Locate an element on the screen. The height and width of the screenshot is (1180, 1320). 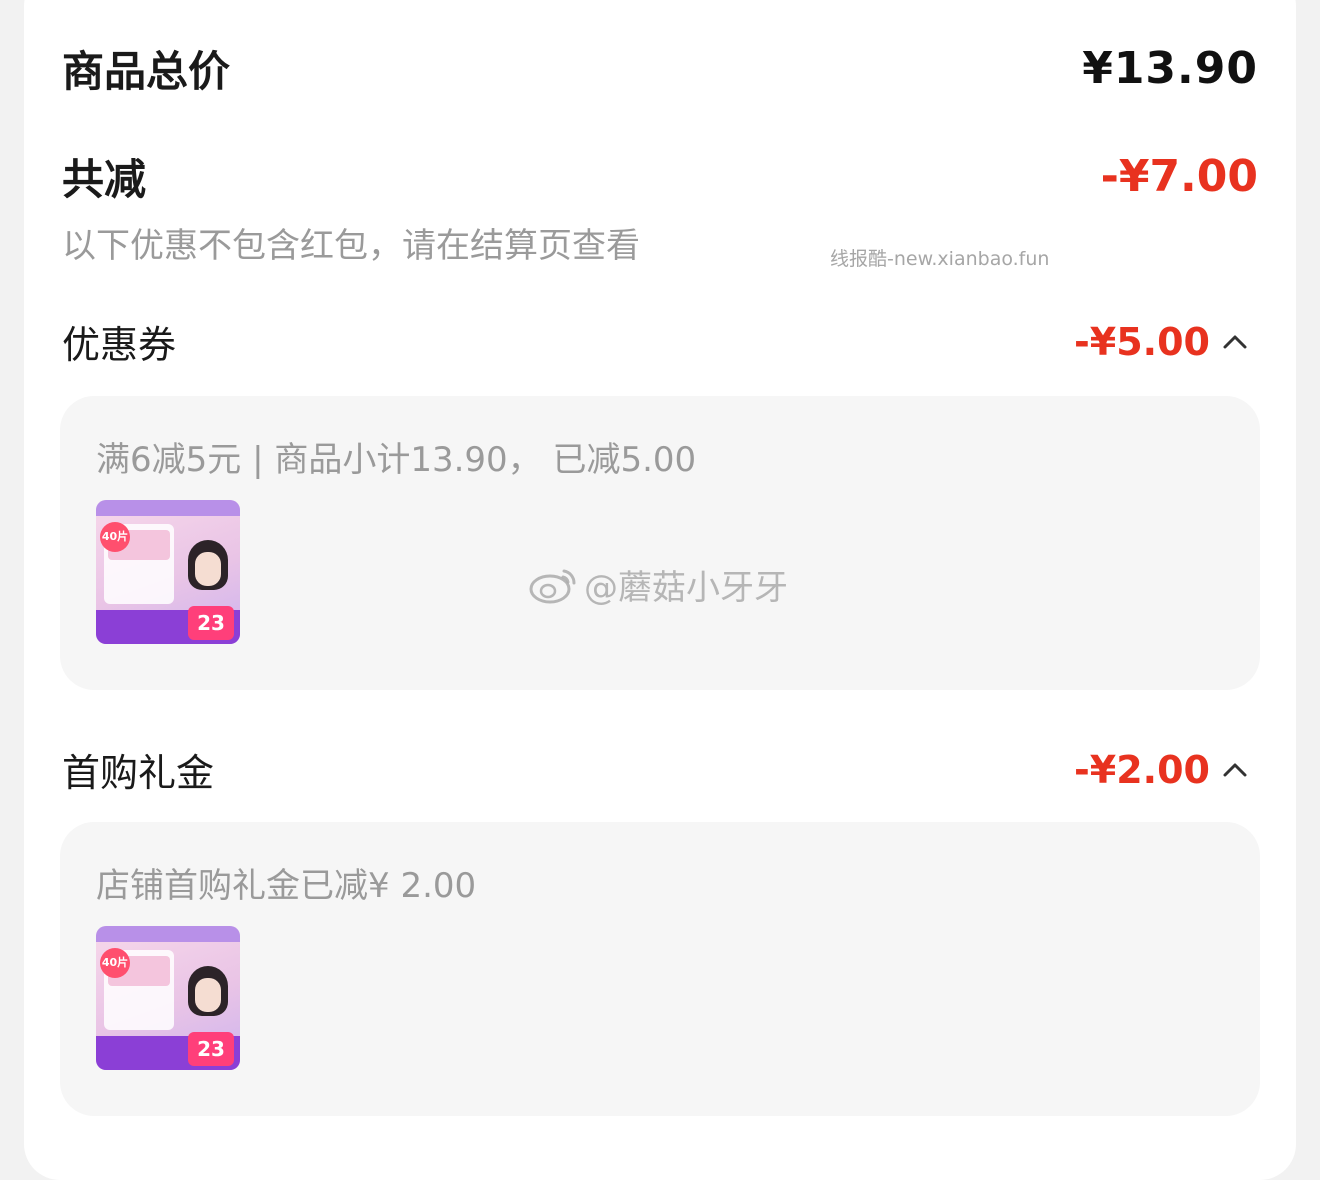
discount-note: 以下优惠不包含红包，请在结算页查看 is located at coordinates (351, 246).